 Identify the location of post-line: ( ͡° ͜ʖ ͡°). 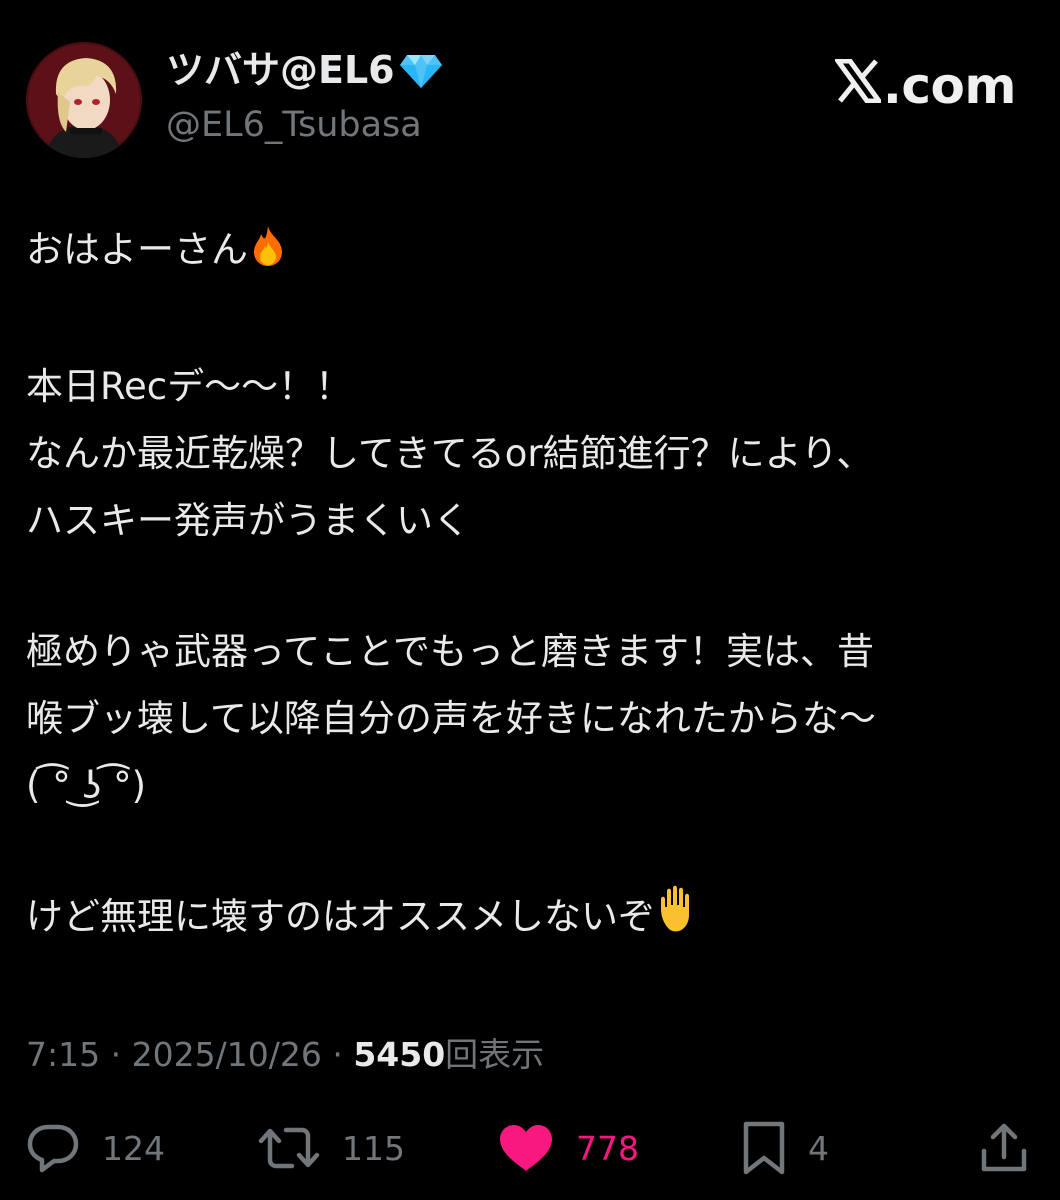
(86, 785).